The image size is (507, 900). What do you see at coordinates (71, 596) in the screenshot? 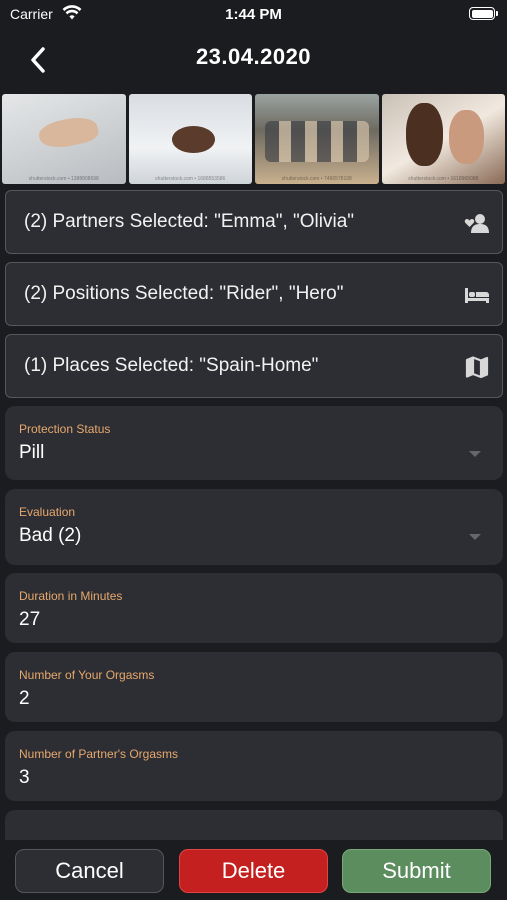
I see `duration-label: Duration in Minutes` at bounding box center [71, 596].